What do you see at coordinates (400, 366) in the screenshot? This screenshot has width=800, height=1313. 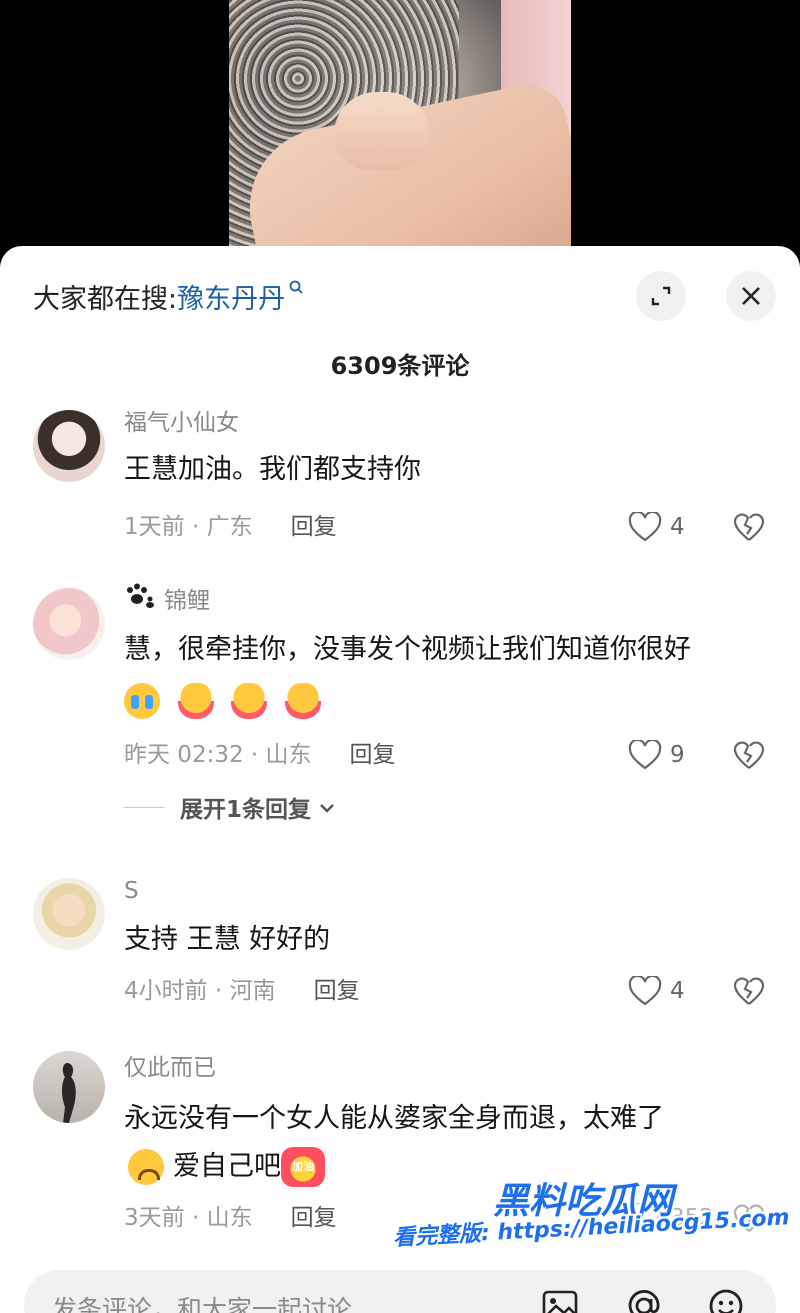 I see `comment-count: 6309条评论` at bounding box center [400, 366].